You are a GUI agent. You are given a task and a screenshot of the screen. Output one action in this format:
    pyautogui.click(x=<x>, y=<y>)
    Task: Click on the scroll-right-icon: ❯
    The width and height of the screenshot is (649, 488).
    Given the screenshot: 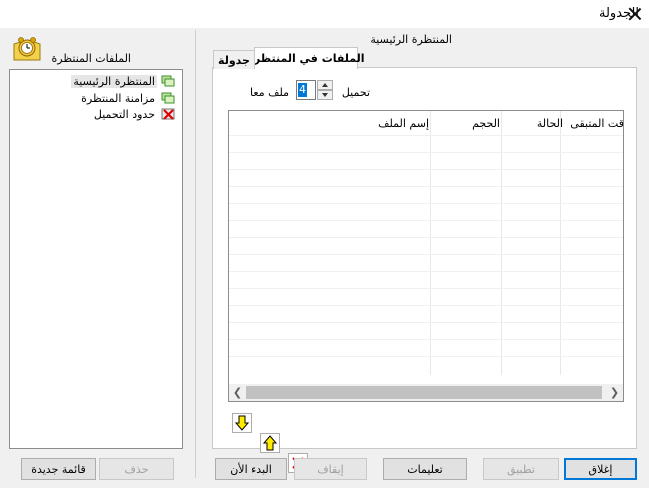 What is the action you would take?
    pyautogui.click(x=614, y=392)
    